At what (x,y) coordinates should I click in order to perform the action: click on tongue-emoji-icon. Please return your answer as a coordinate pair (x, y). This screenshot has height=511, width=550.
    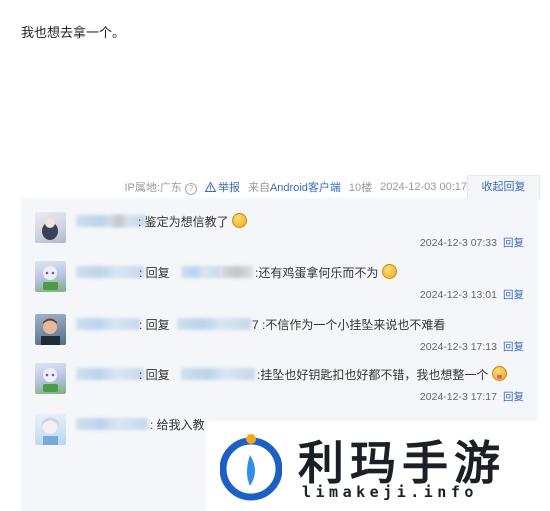
    Looking at the image, I should click on (499, 373).